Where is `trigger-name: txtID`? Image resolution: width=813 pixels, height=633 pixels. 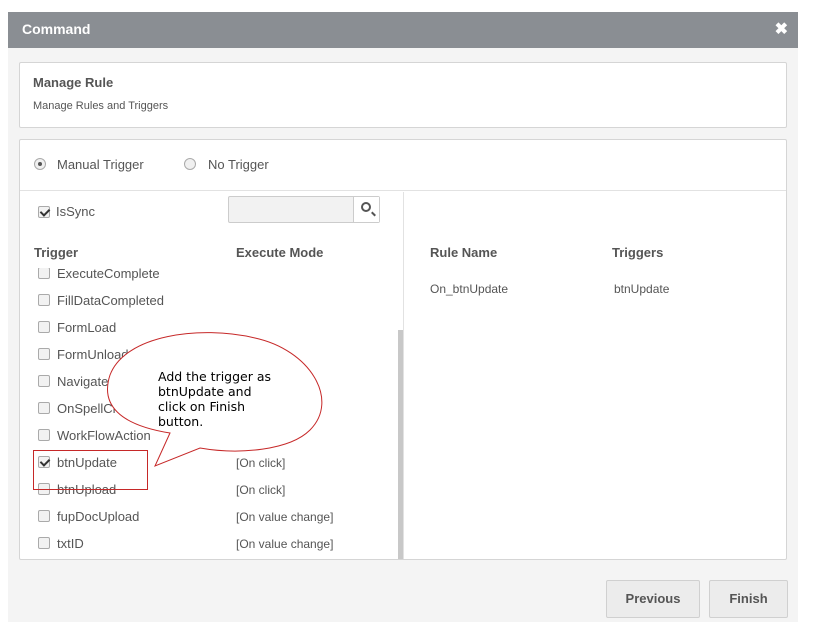 trigger-name: txtID is located at coordinates (70, 543).